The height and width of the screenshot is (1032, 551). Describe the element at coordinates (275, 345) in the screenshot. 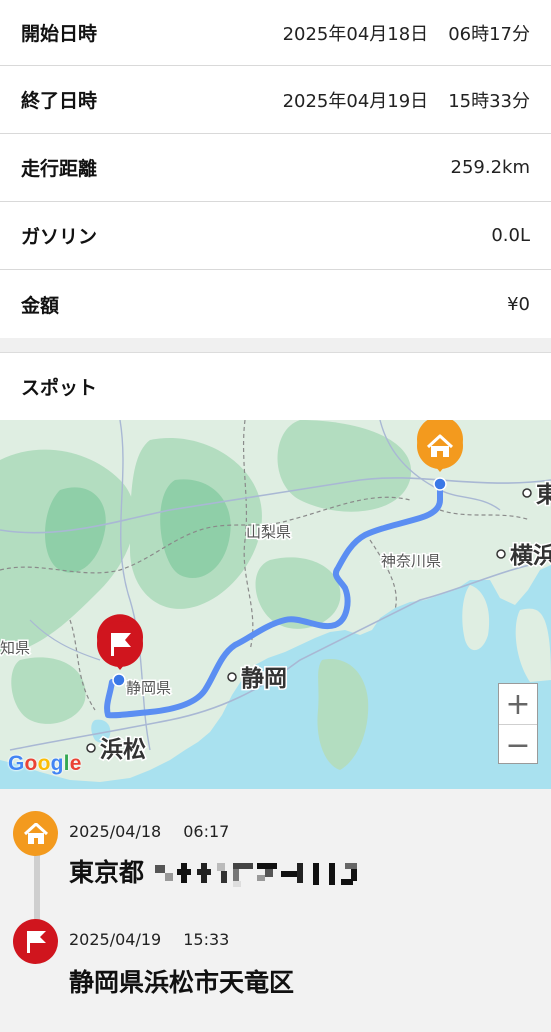

I see `section-divider` at that location.